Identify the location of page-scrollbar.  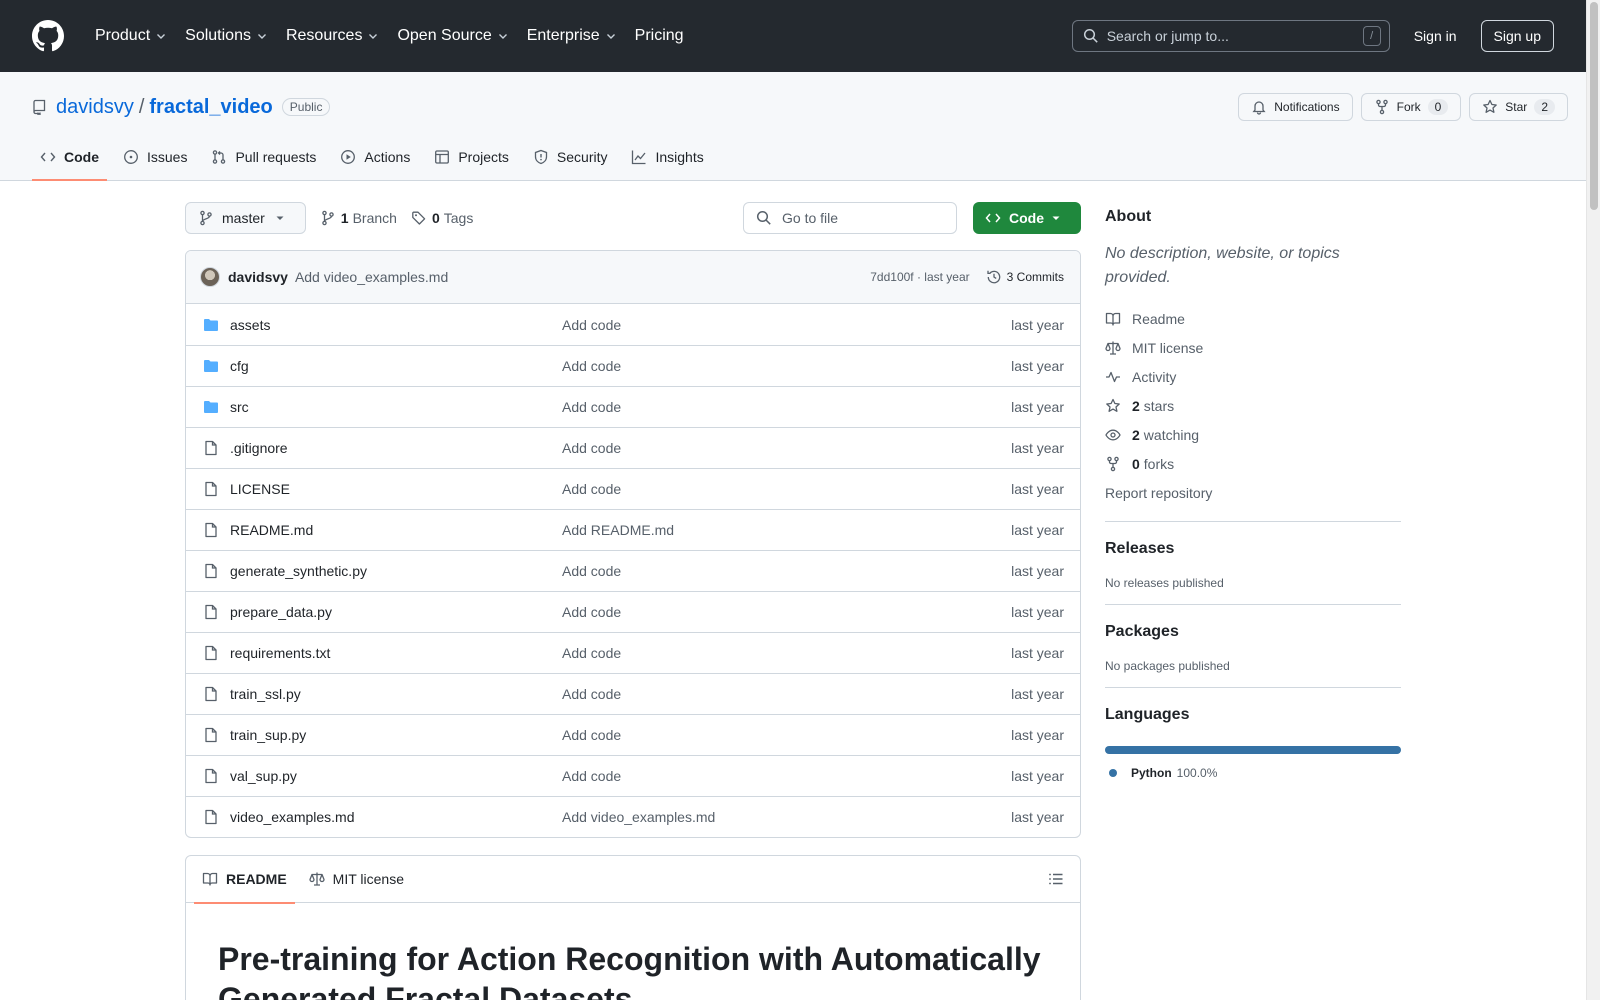
(1593, 500).